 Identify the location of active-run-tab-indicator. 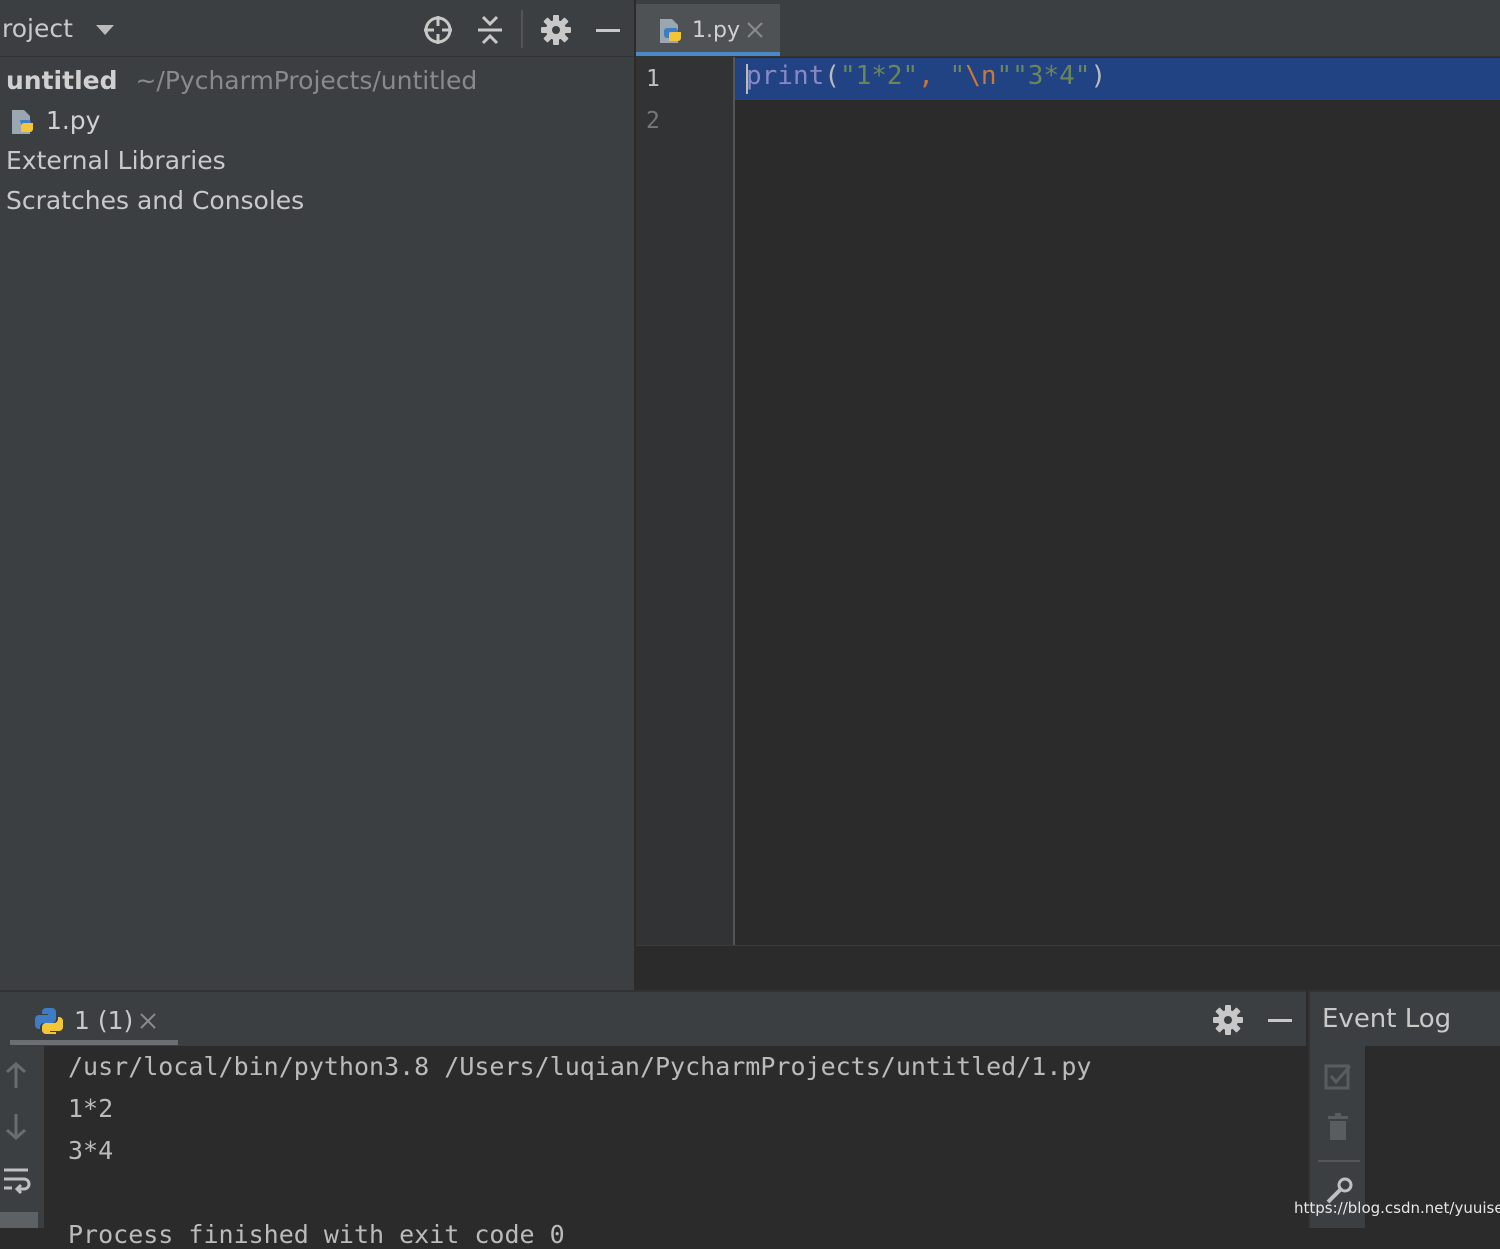
(94, 1042).